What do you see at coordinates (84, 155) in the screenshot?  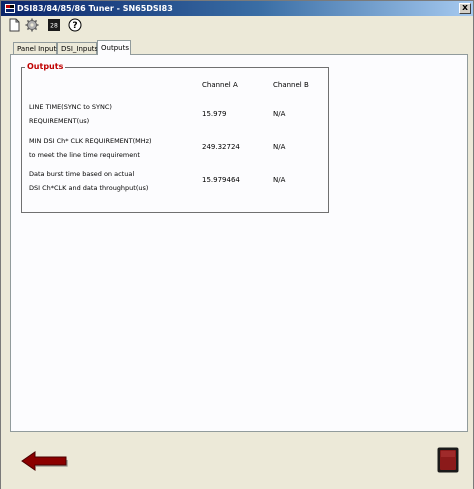 I see `row-label-line-2: to meet the line time requirement` at bounding box center [84, 155].